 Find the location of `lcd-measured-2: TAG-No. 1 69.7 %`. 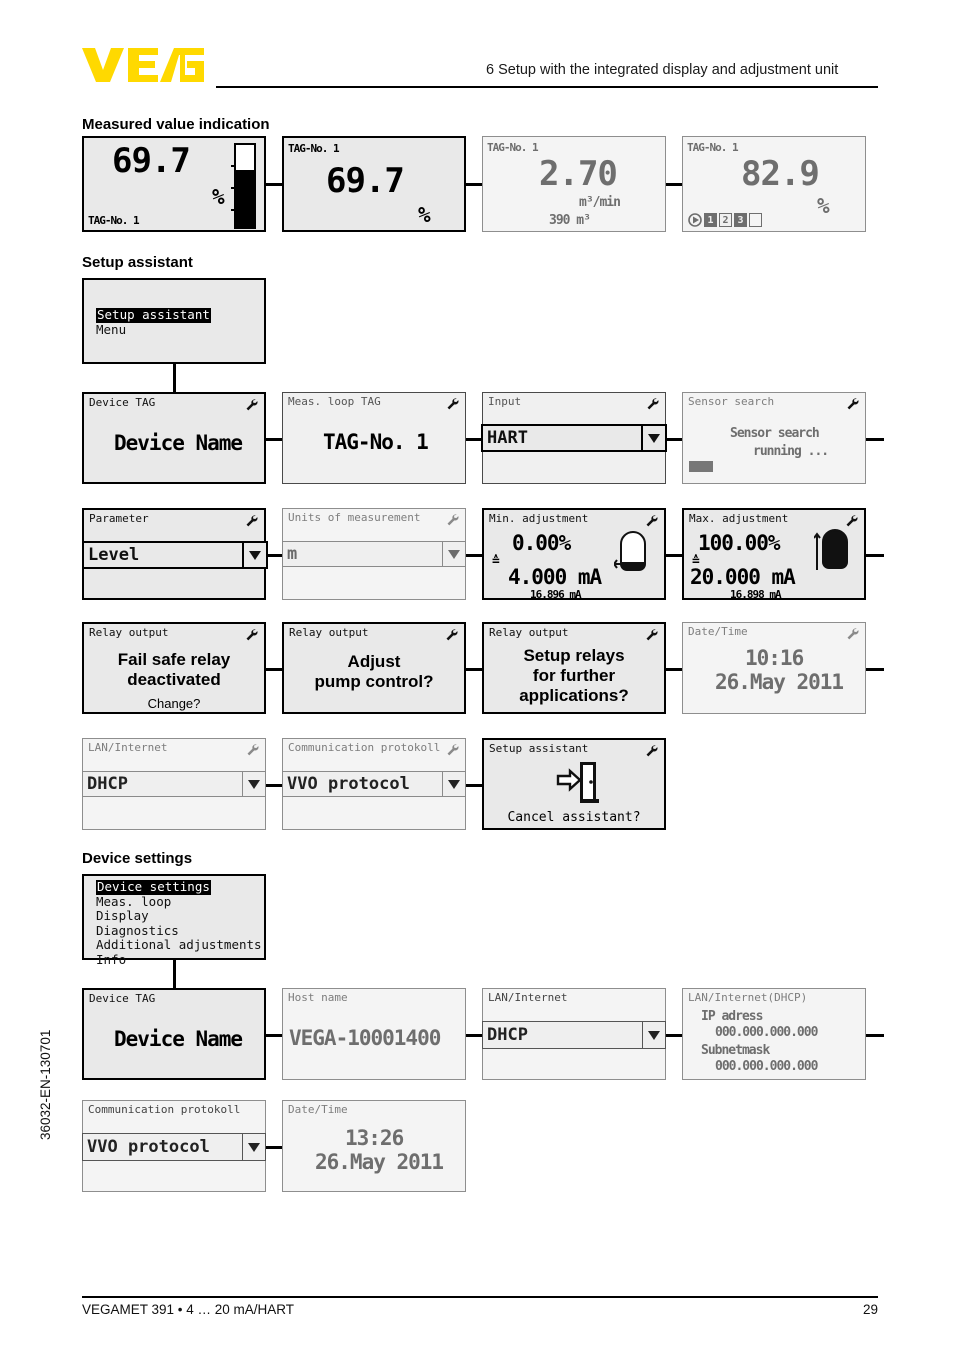

lcd-measured-2: TAG-No. 1 69.7 % is located at coordinates (374, 184).